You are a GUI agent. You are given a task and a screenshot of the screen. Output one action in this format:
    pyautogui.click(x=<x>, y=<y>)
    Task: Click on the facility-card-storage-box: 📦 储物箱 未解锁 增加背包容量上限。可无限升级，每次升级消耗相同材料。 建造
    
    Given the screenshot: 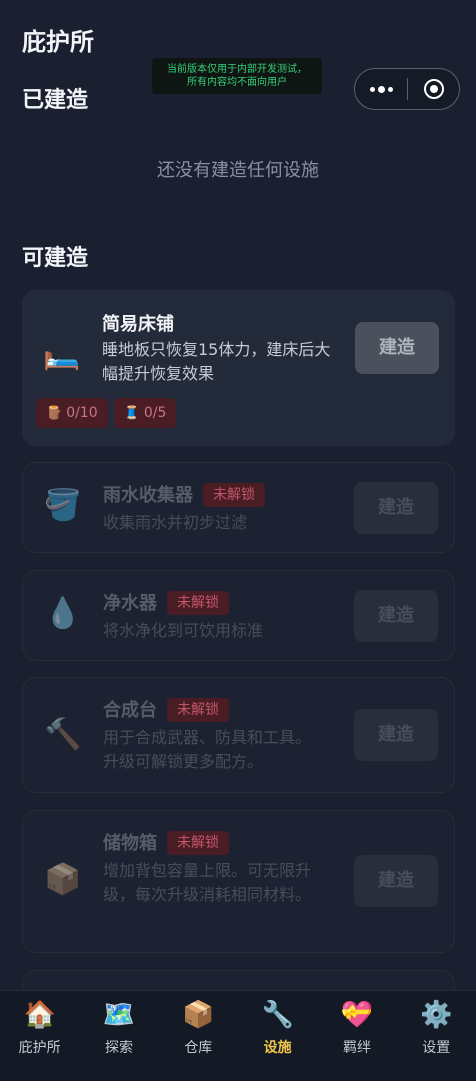 What is the action you would take?
    pyautogui.click(x=238, y=881)
    